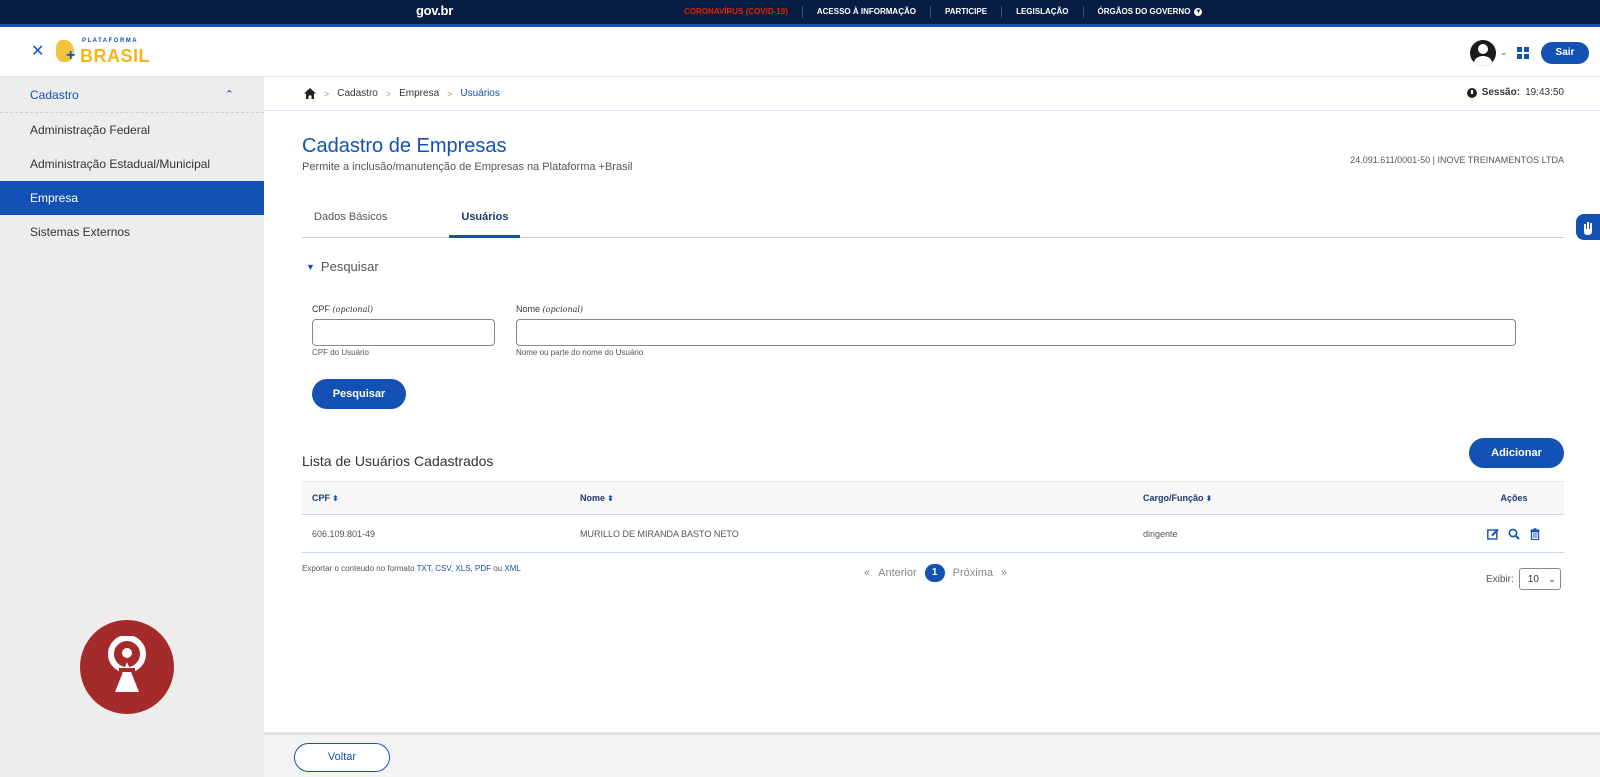 The image size is (1600, 777). What do you see at coordinates (563, 309) in the screenshot?
I see `nome-optional-text: (opcional)` at bounding box center [563, 309].